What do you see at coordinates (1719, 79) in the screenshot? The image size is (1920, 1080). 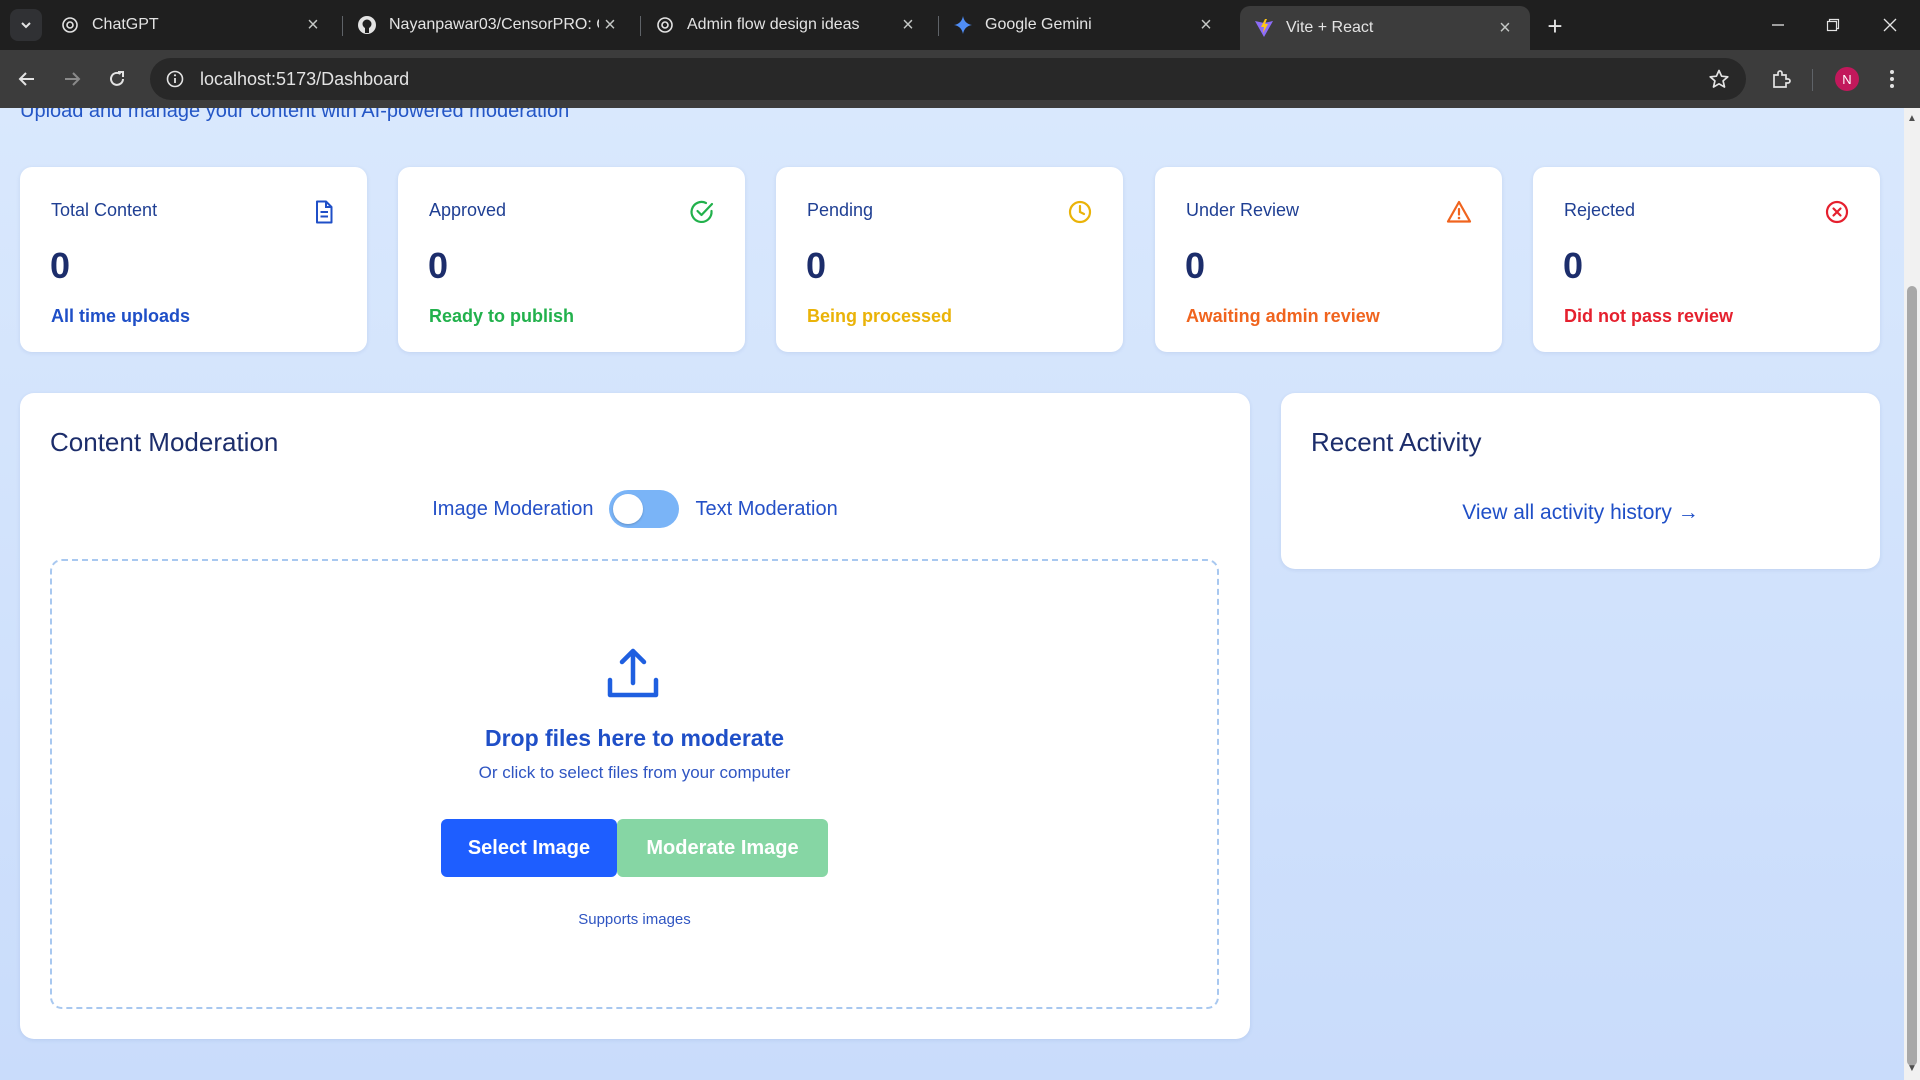 I see `bookmark-star-icon` at bounding box center [1719, 79].